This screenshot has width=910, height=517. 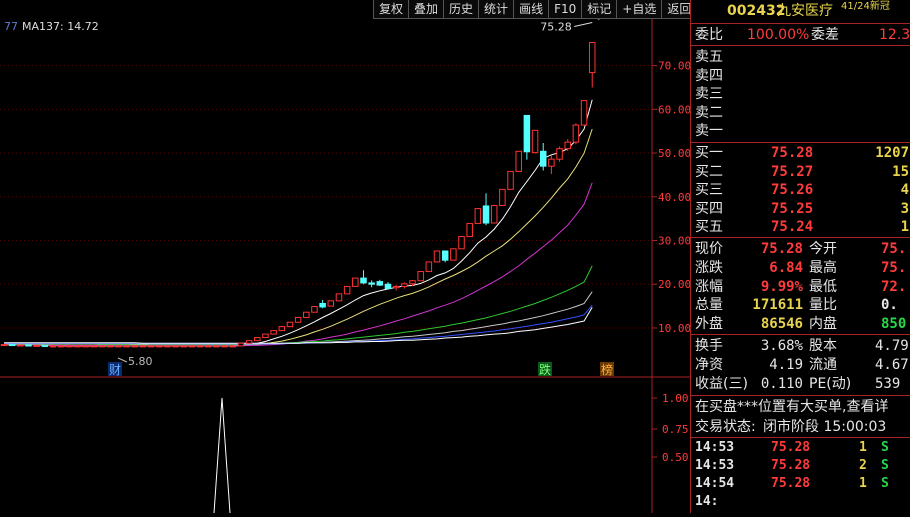 What do you see at coordinates (639, 9) in the screenshot?
I see `add-watchlist-button: +自选` at bounding box center [639, 9].